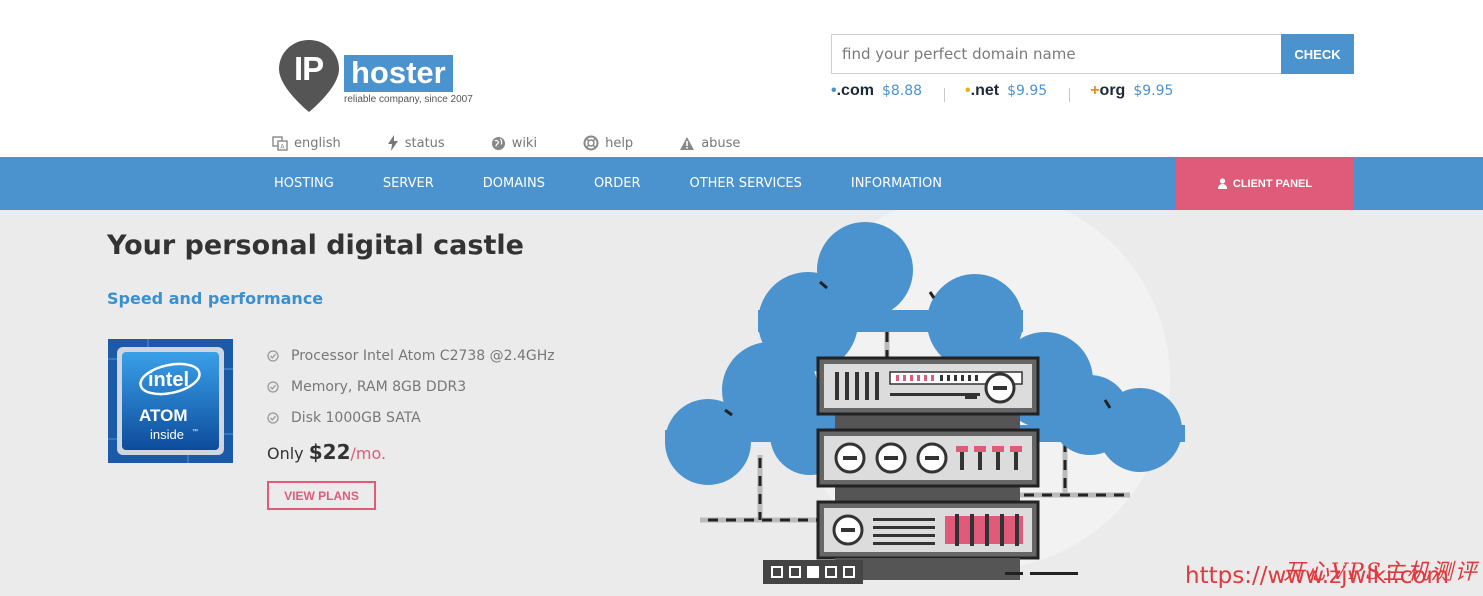 The width and height of the screenshot is (1483, 596). Describe the element at coordinates (411, 417) in the screenshot. I see `feature-item: Disk 1000GB SATA` at that location.